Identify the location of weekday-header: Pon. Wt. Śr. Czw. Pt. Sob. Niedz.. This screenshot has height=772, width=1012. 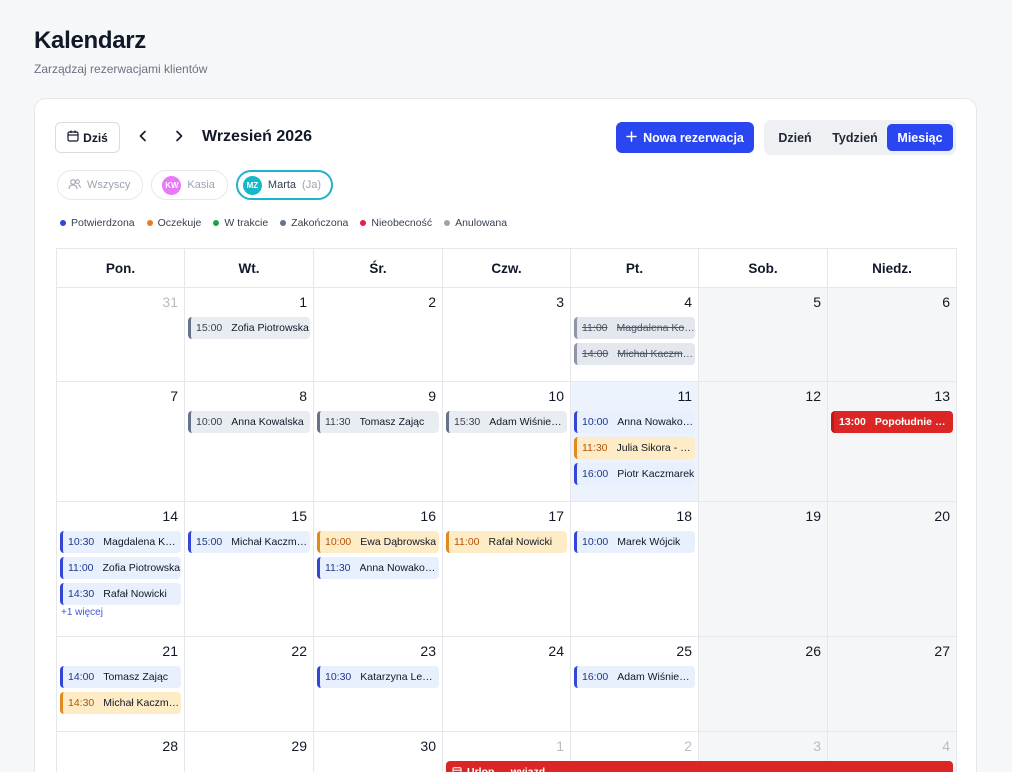
(506, 268).